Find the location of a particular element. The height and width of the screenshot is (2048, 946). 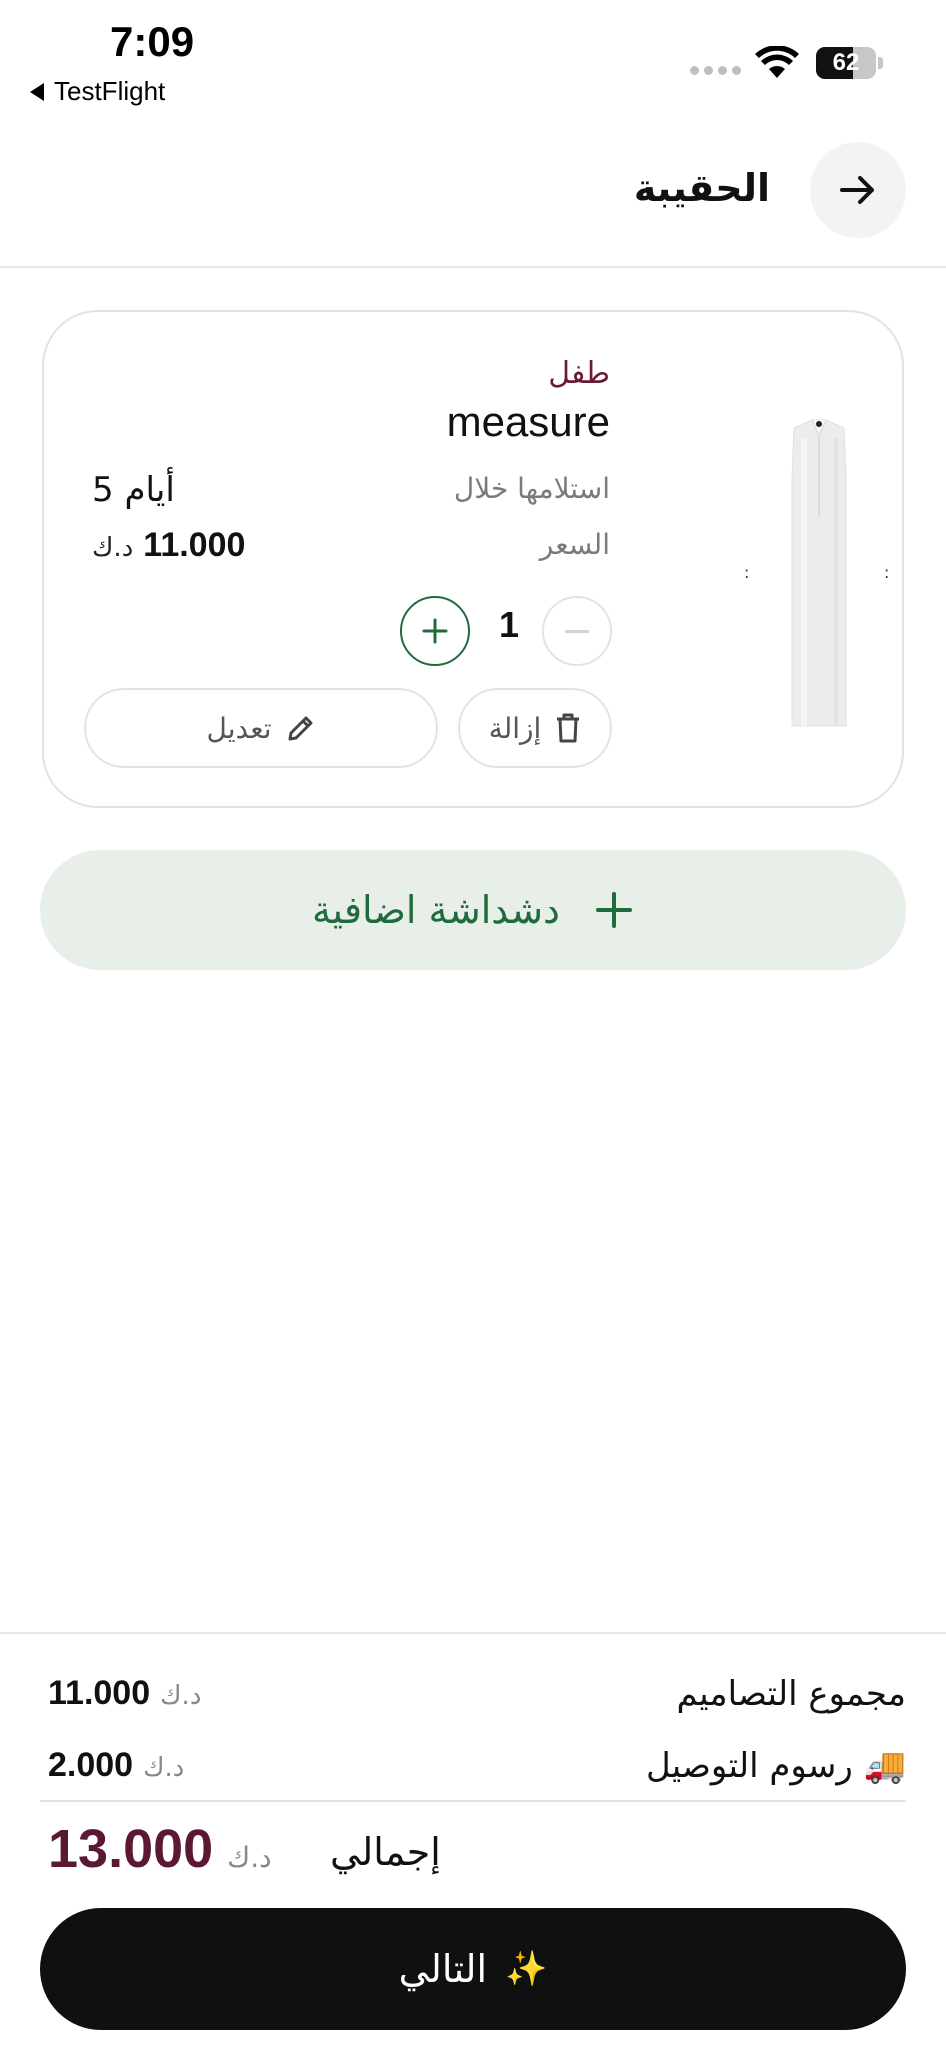

designs-total-currency: د.ك is located at coordinates (181, 1696).